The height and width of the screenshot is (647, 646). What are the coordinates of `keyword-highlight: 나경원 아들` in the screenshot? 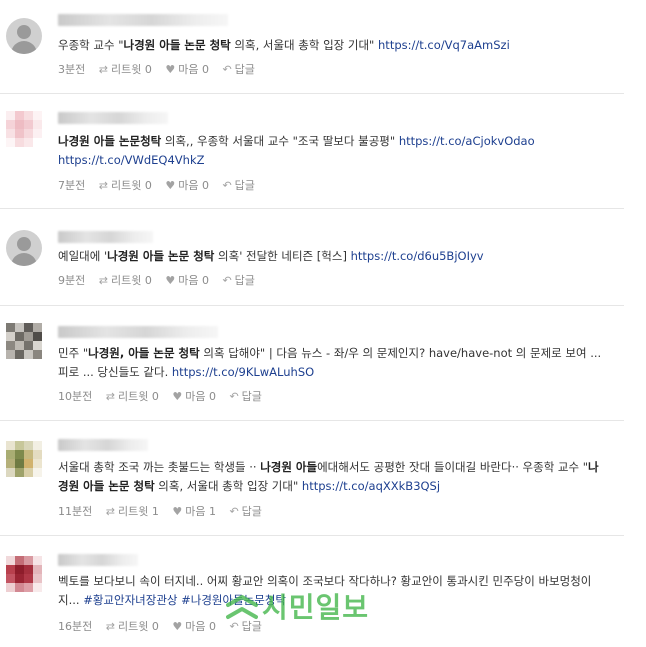 It's located at (289, 467).